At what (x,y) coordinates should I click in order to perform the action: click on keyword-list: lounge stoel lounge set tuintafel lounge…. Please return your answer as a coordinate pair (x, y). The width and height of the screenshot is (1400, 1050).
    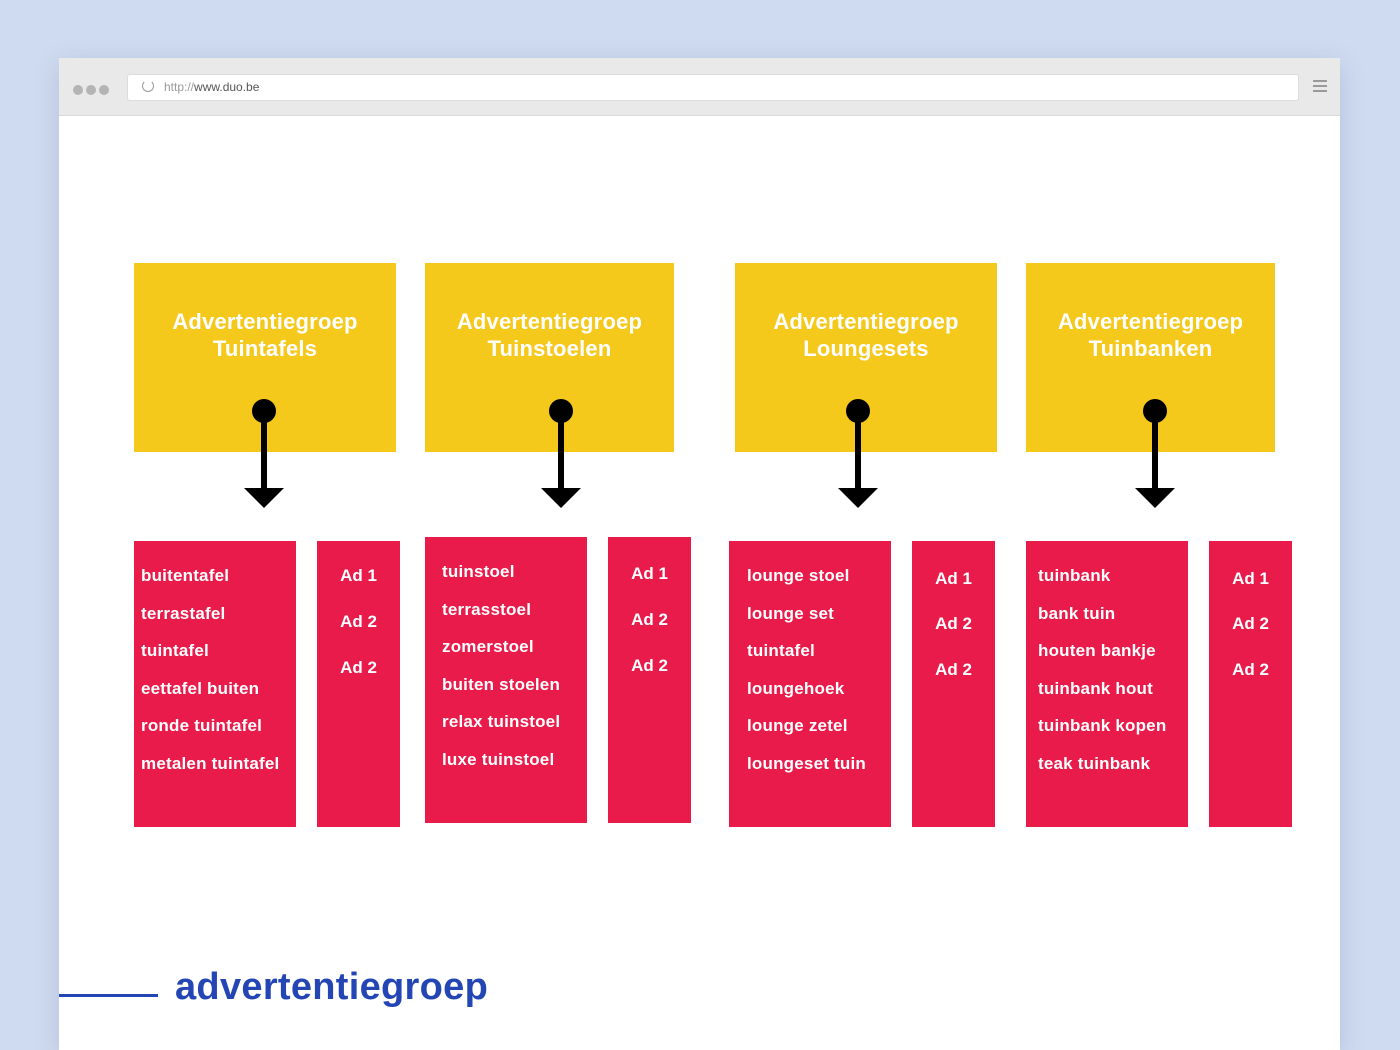
    Looking at the image, I should click on (810, 684).